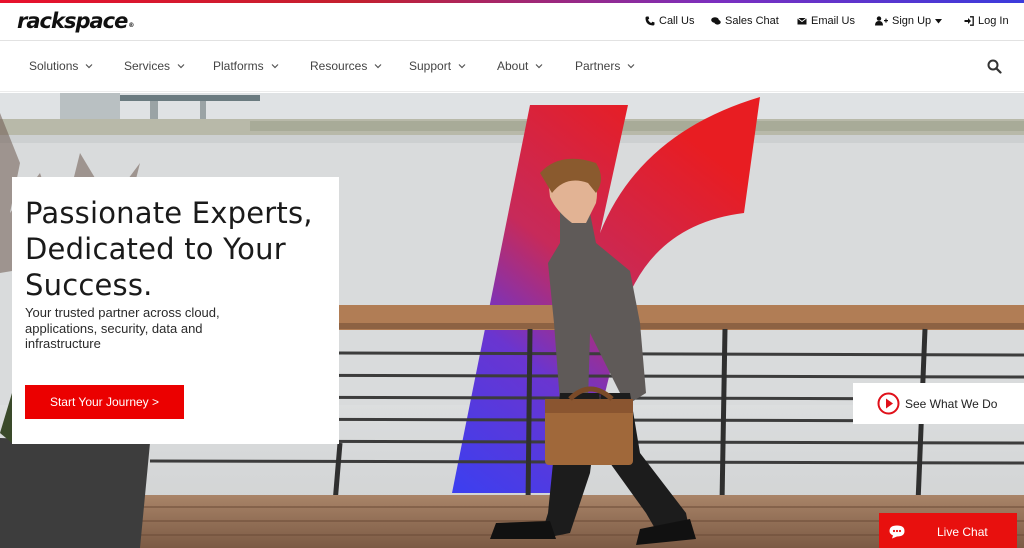 This screenshot has height=548, width=1024. I want to click on phone-icon, so click(650, 21).